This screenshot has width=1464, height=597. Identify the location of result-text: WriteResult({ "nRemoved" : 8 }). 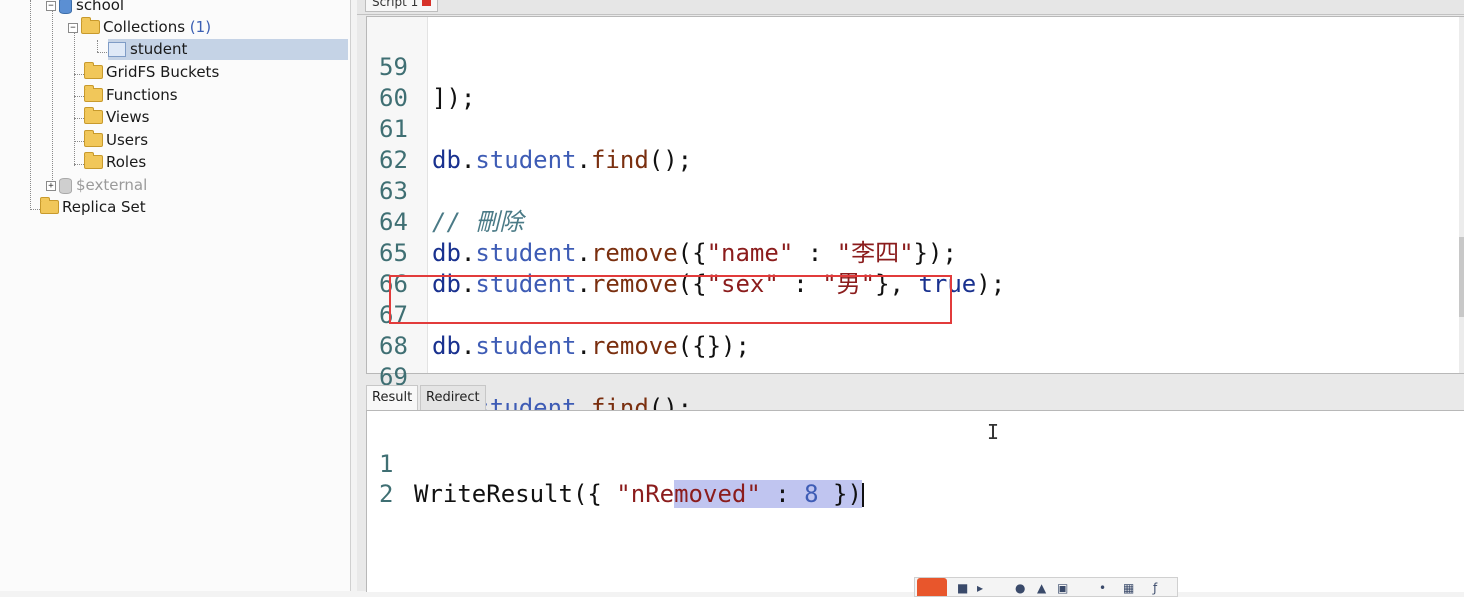
(639, 494).